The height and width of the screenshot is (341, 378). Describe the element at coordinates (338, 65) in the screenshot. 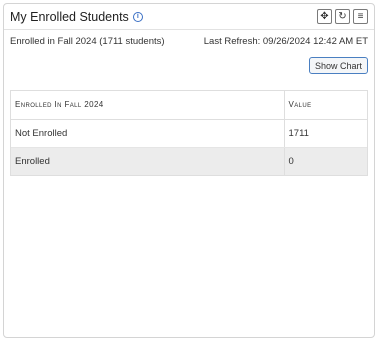

I see `show-chart-button: Show Chart` at that location.